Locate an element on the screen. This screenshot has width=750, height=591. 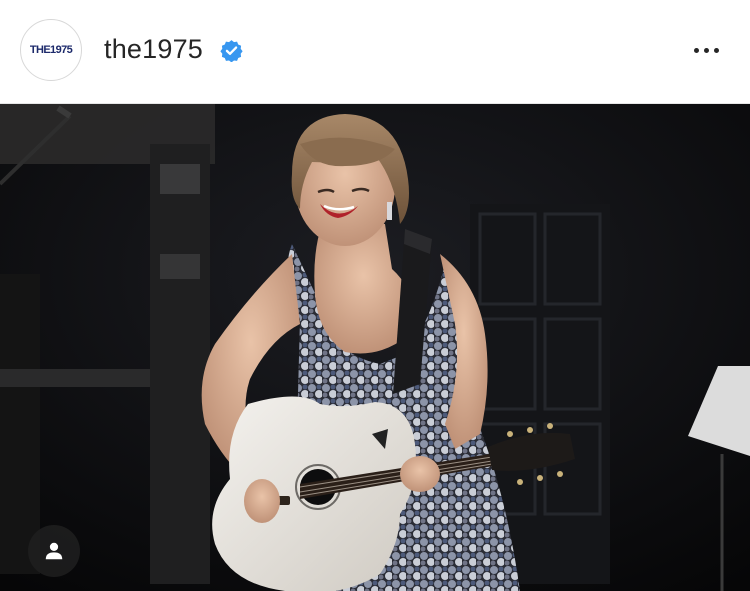
more-options-button is located at coordinates (706, 50).